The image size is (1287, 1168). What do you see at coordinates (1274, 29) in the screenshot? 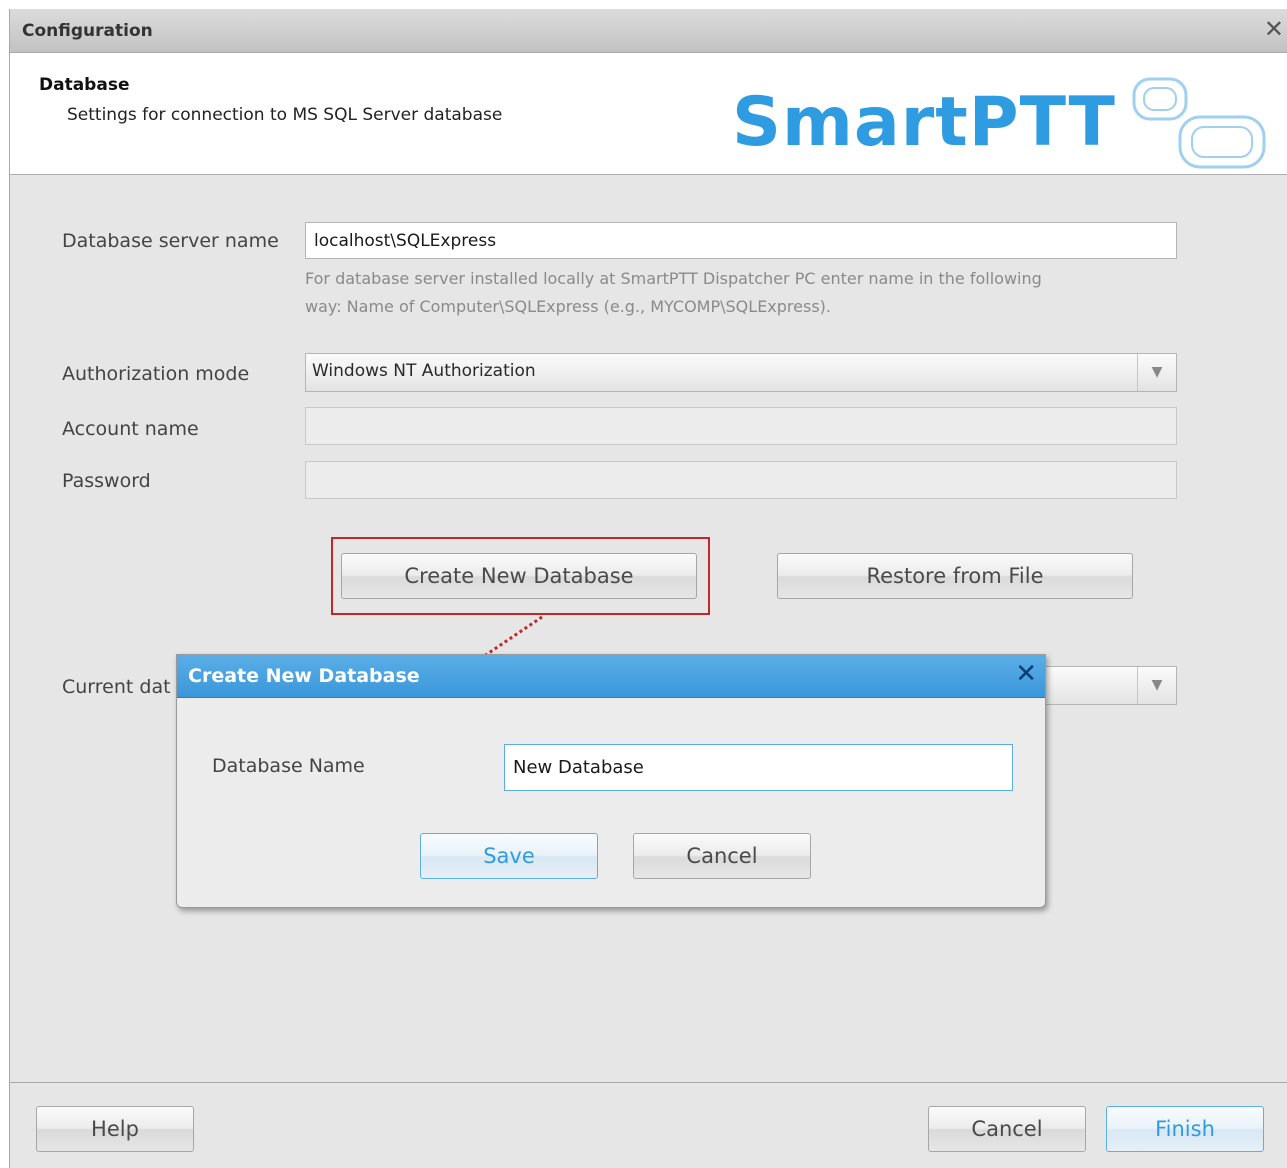
I see `window-close-icon: ✕` at bounding box center [1274, 29].